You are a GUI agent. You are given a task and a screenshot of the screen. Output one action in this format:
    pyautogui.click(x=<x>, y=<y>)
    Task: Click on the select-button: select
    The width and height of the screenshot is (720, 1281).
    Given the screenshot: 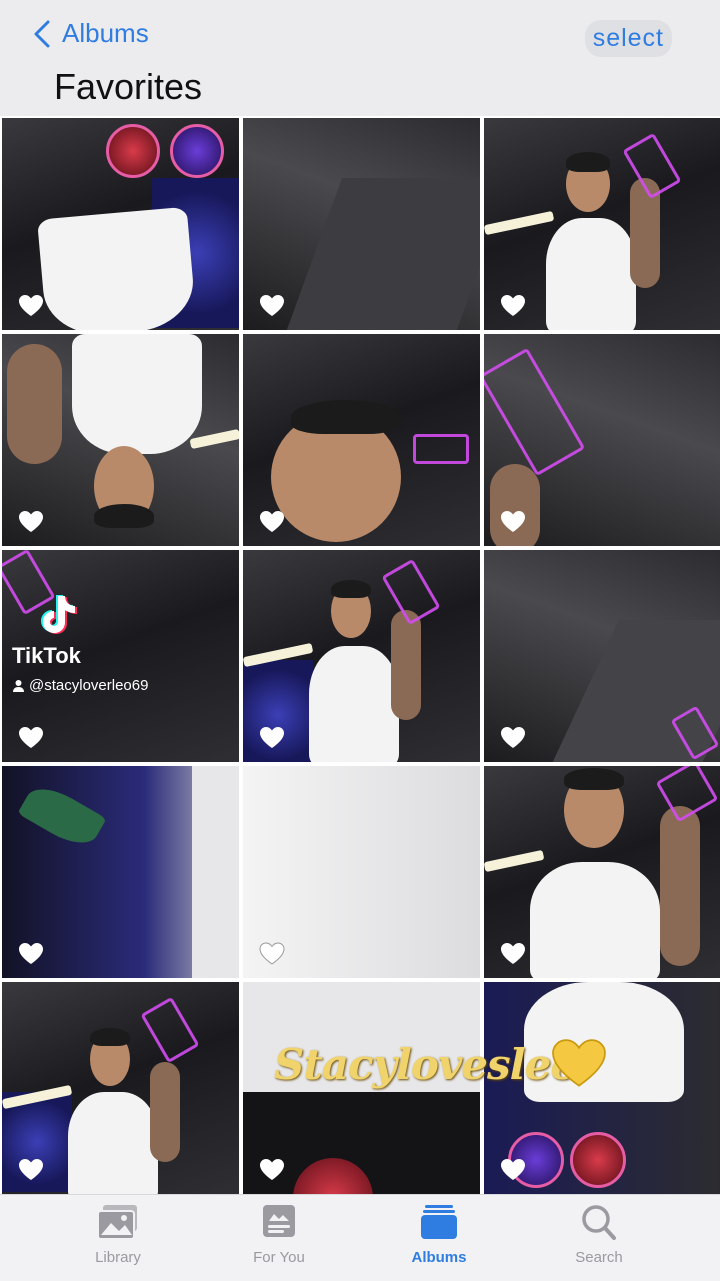 What is the action you would take?
    pyautogui.click(x=628, y=38)
    